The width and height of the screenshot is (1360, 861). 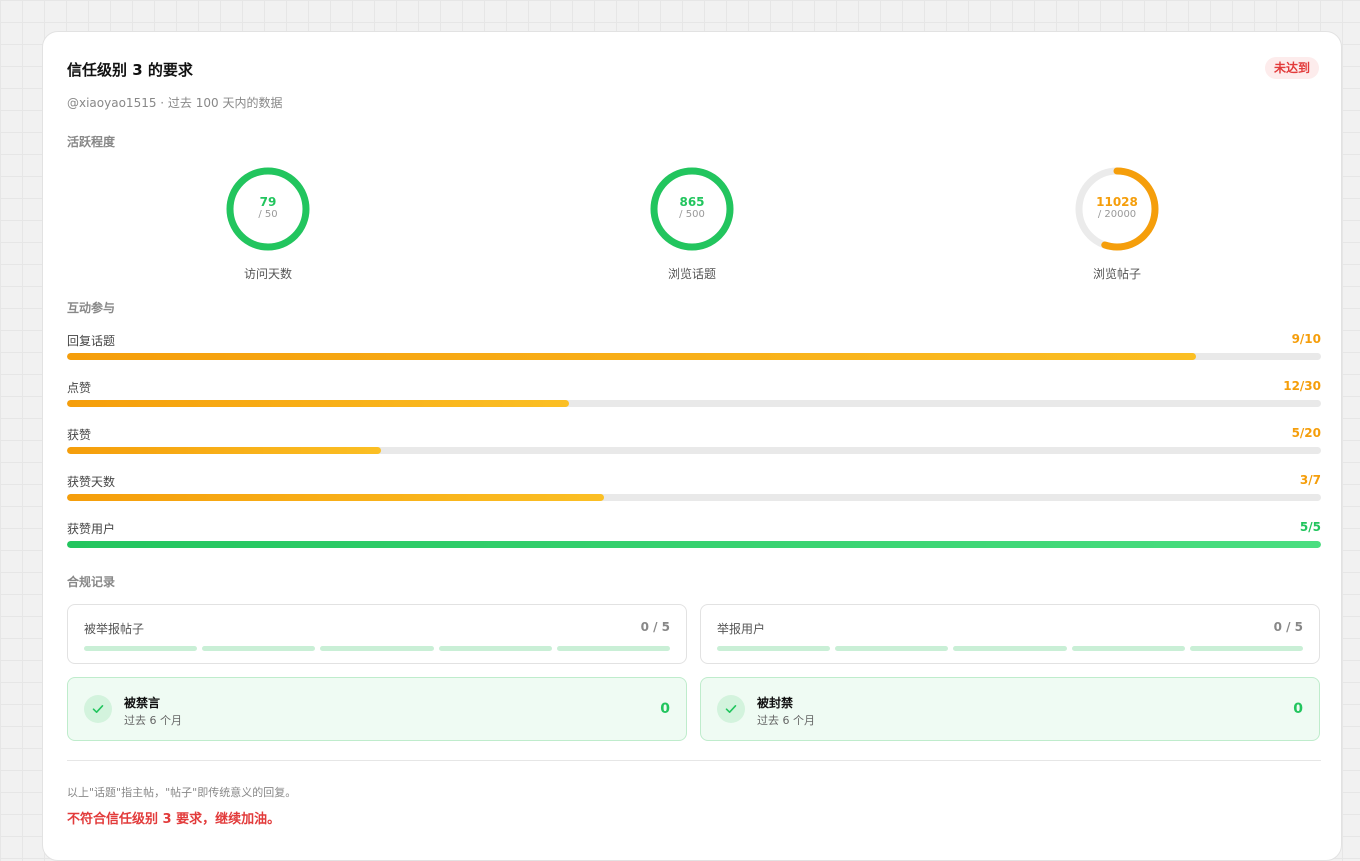 I want to click on ring-label: 访问天数, so click(x=267, y=274).